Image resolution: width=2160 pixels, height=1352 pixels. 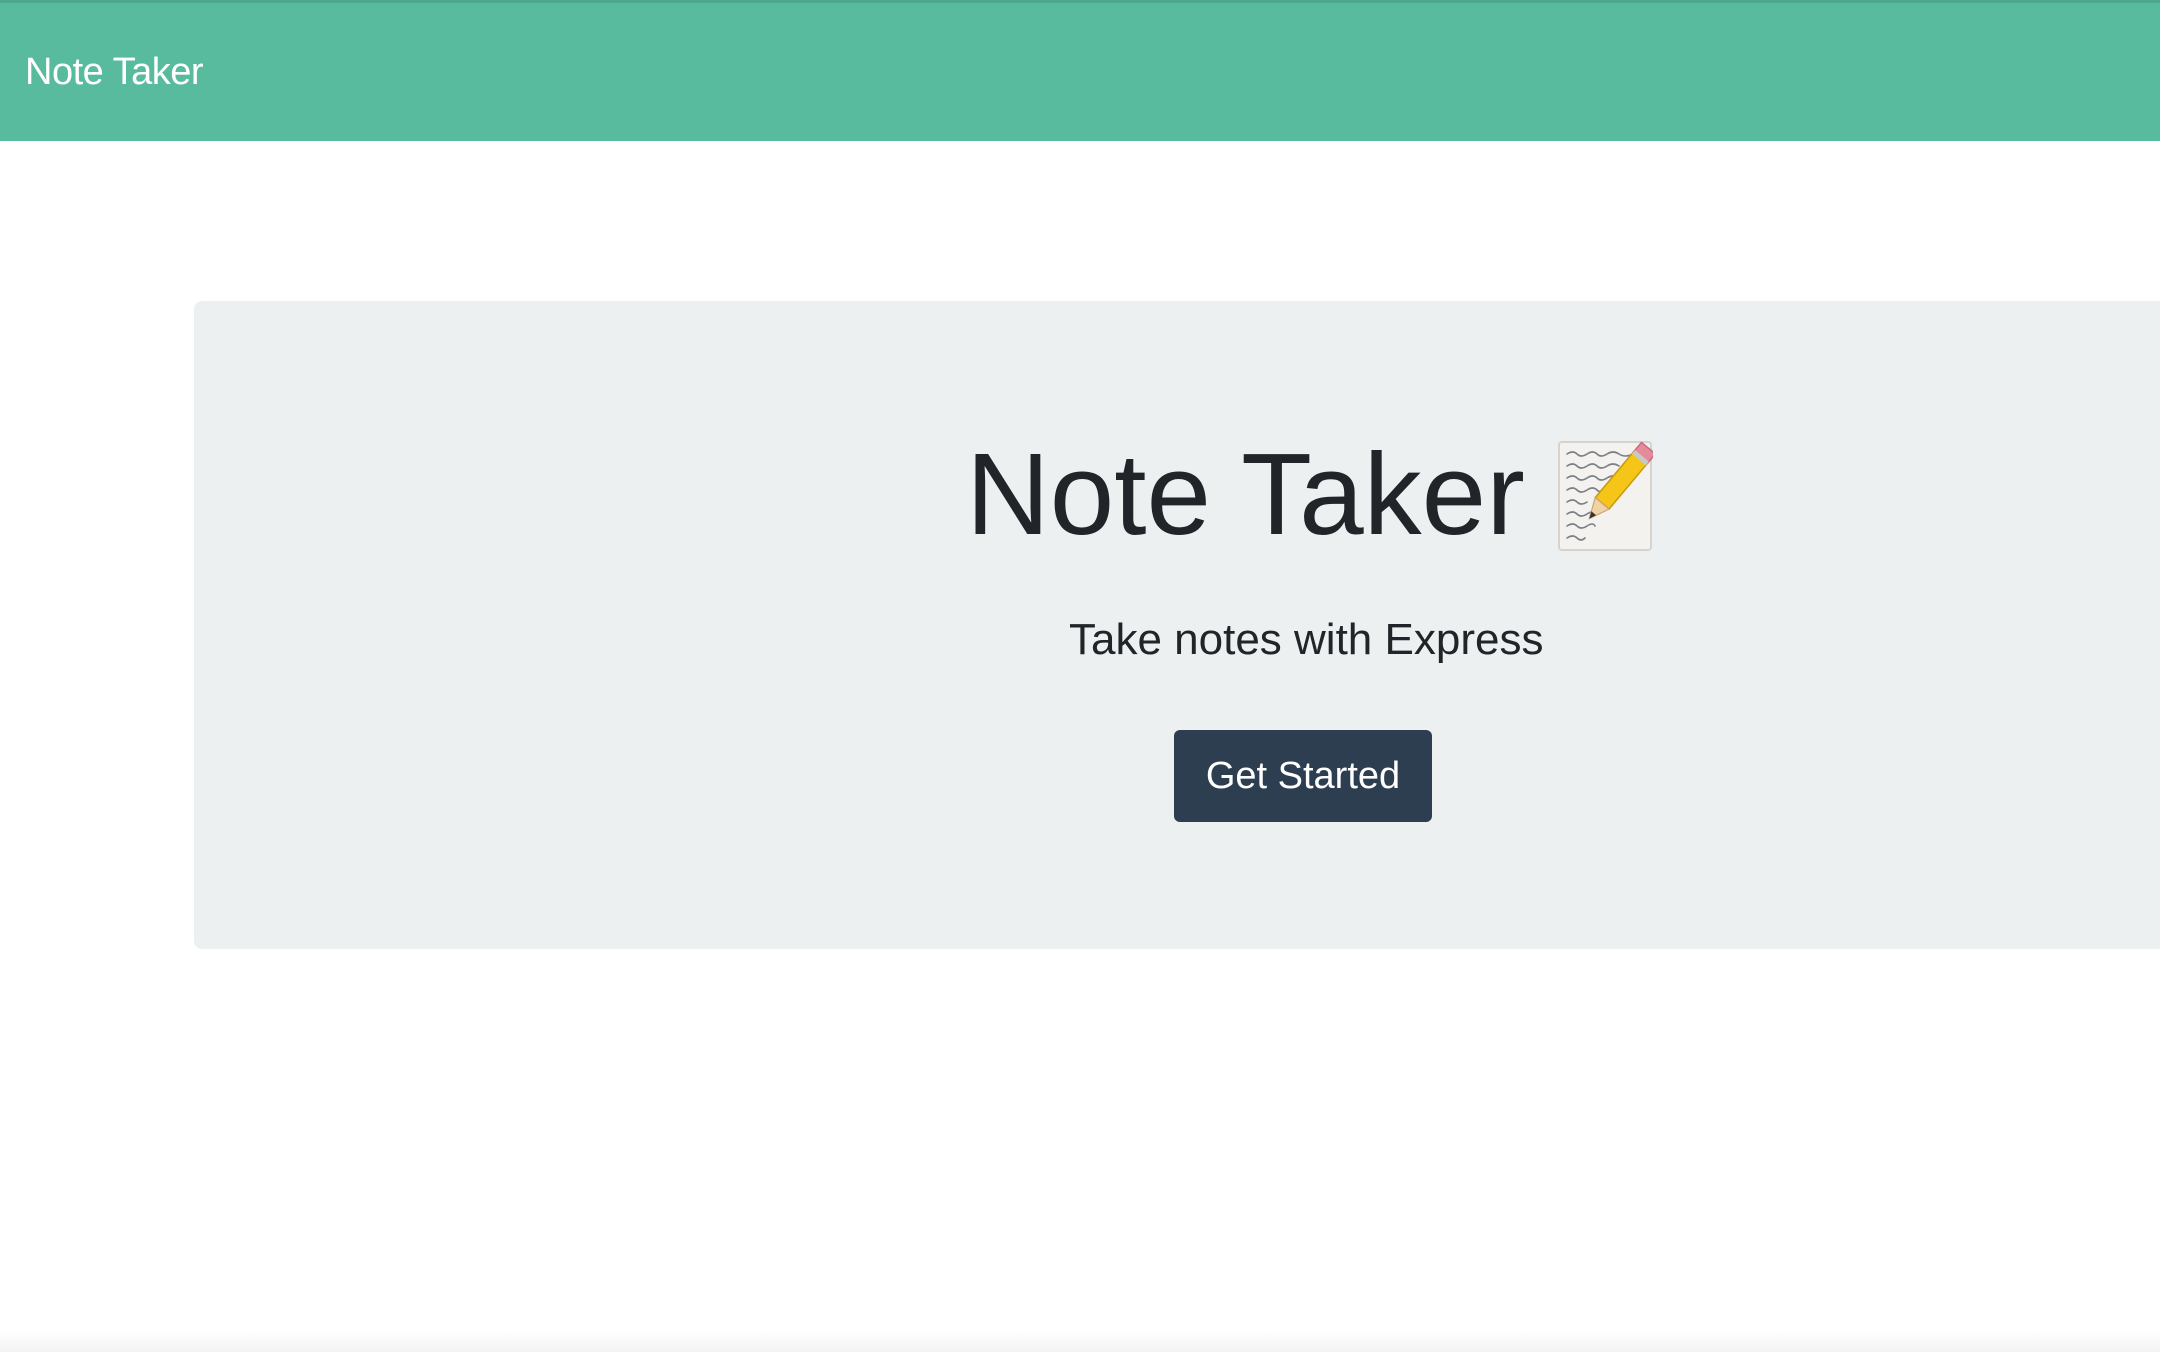 I want to click on hero-title: Note Taker, so click(x=1311, y=494).